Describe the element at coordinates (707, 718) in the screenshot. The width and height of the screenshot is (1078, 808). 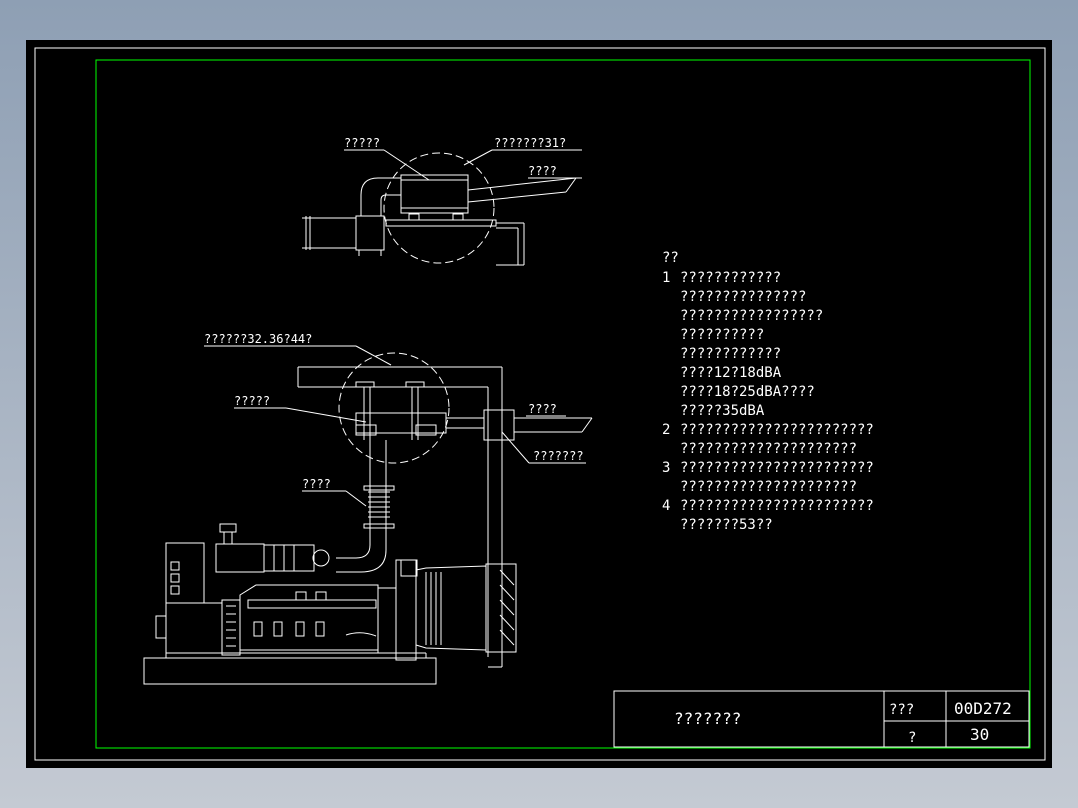
I see `title-block-title: ???????` at that location.